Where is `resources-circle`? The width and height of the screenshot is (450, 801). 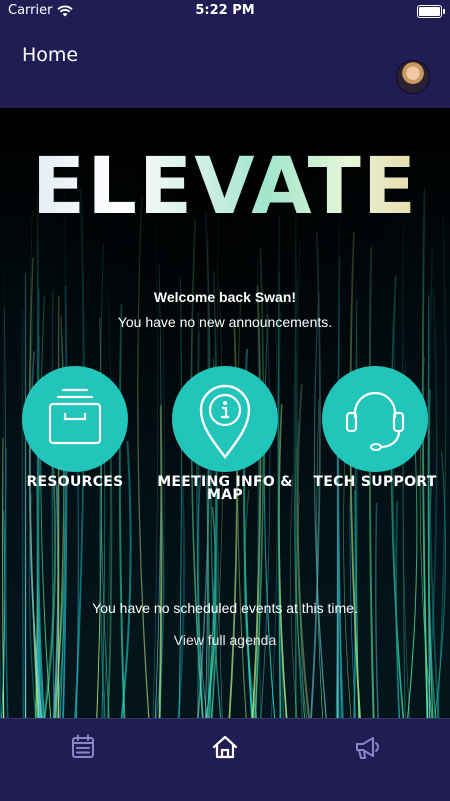 resources-circle is located at coordinates (75, 419).